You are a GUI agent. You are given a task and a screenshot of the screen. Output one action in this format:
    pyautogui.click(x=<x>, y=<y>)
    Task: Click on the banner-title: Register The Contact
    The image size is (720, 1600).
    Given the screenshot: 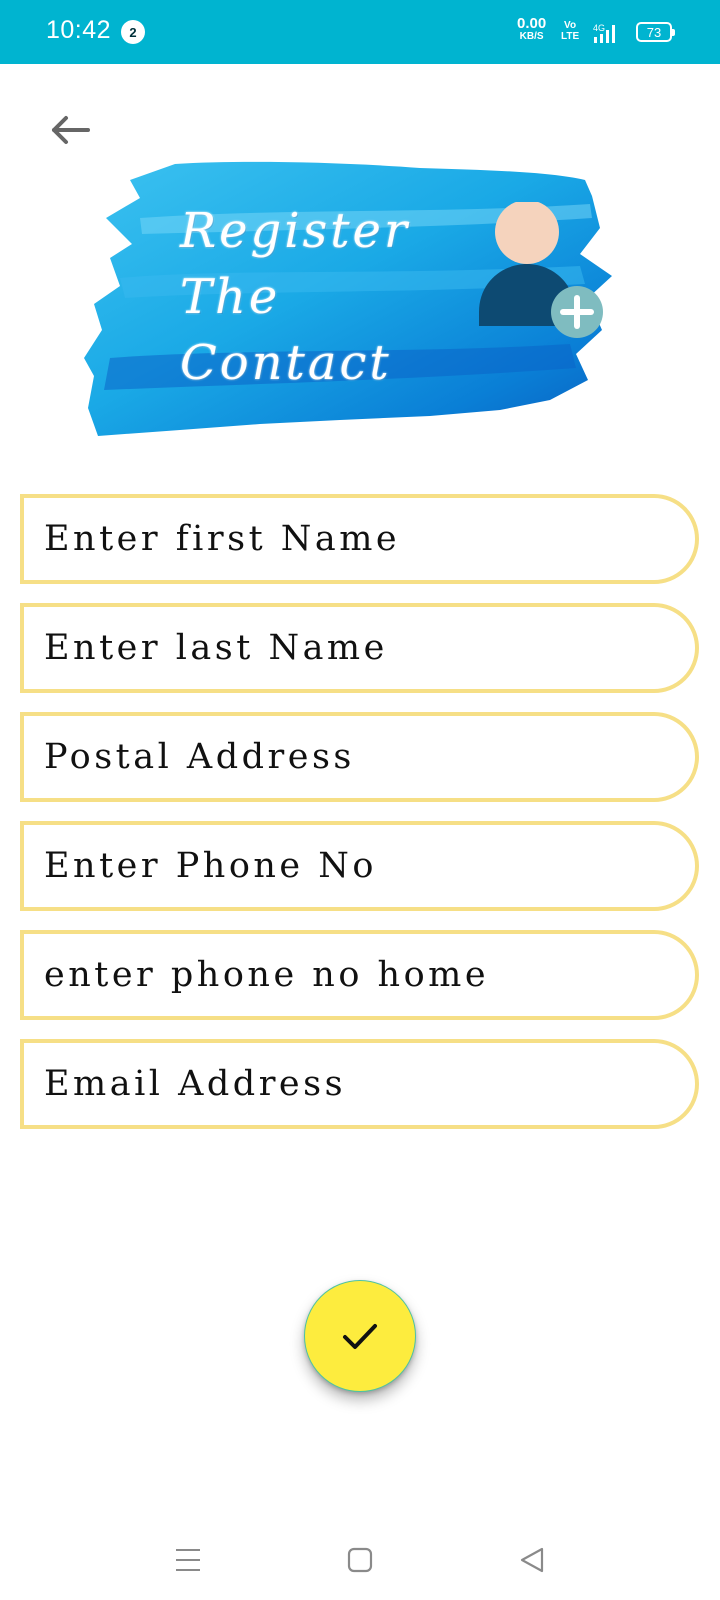 What is the action you would take?
    pyautogui.click(x=295, y=297)
    